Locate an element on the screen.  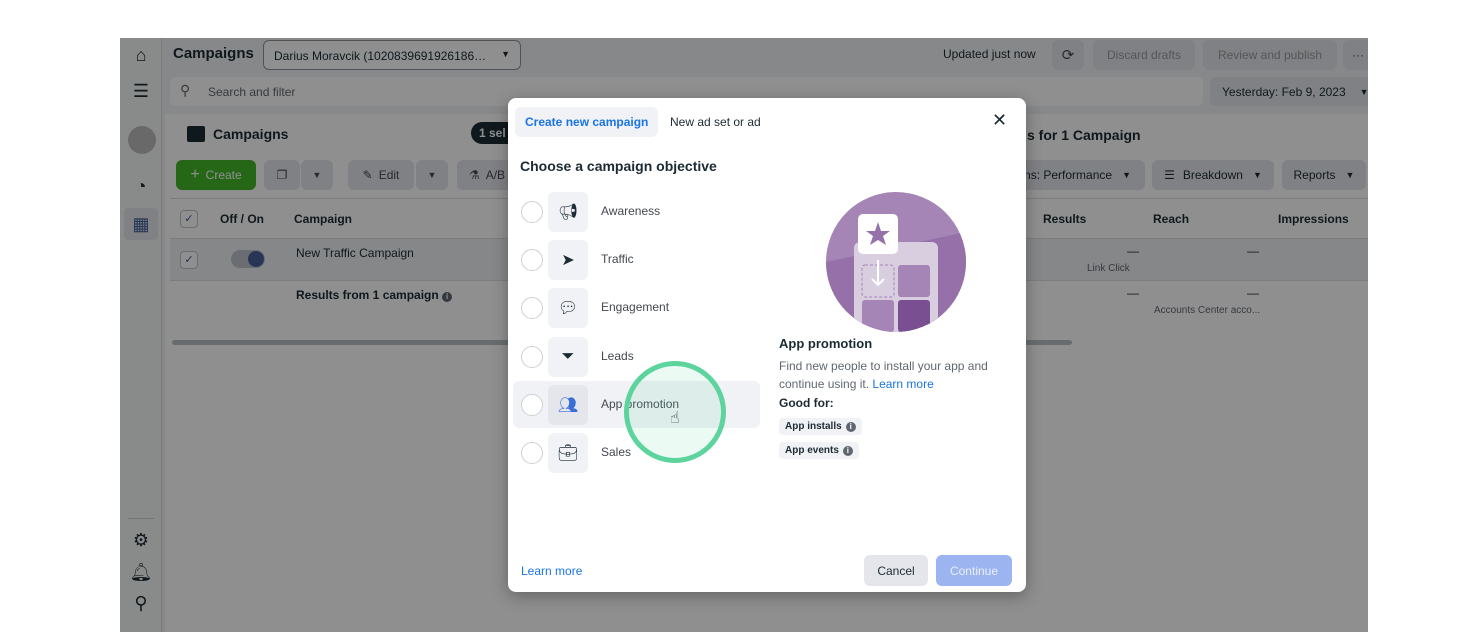
megaphone-icon: 📢︎ is located at coordinates (568, 212).